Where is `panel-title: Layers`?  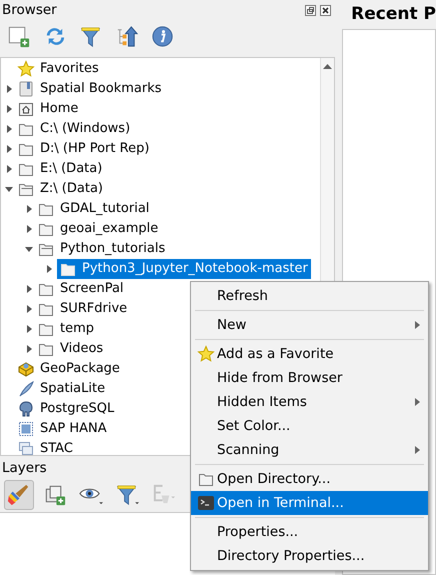 panel-title: Layers is located at coordinates (24, 468).